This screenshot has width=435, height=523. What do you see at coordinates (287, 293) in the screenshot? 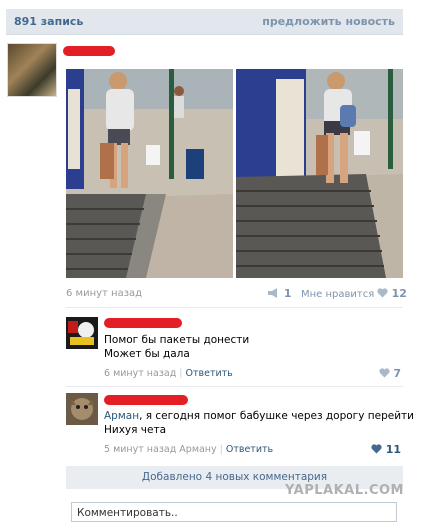
I see `repost-count: 1` at bounding box center [287, 293].